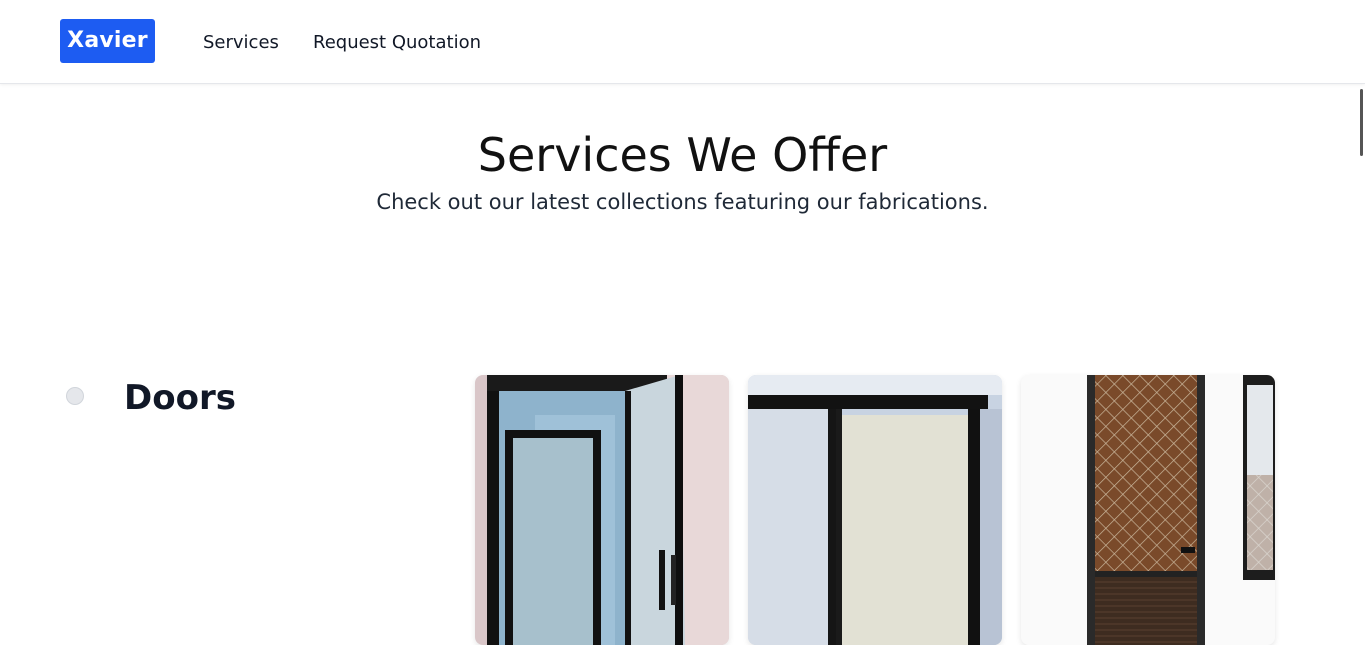 The height and width of the screenshot is (645, 1365). Describe the element at coordinates (682, 155) in the screenshot. I see `page-title: Services We Offer` at that location.